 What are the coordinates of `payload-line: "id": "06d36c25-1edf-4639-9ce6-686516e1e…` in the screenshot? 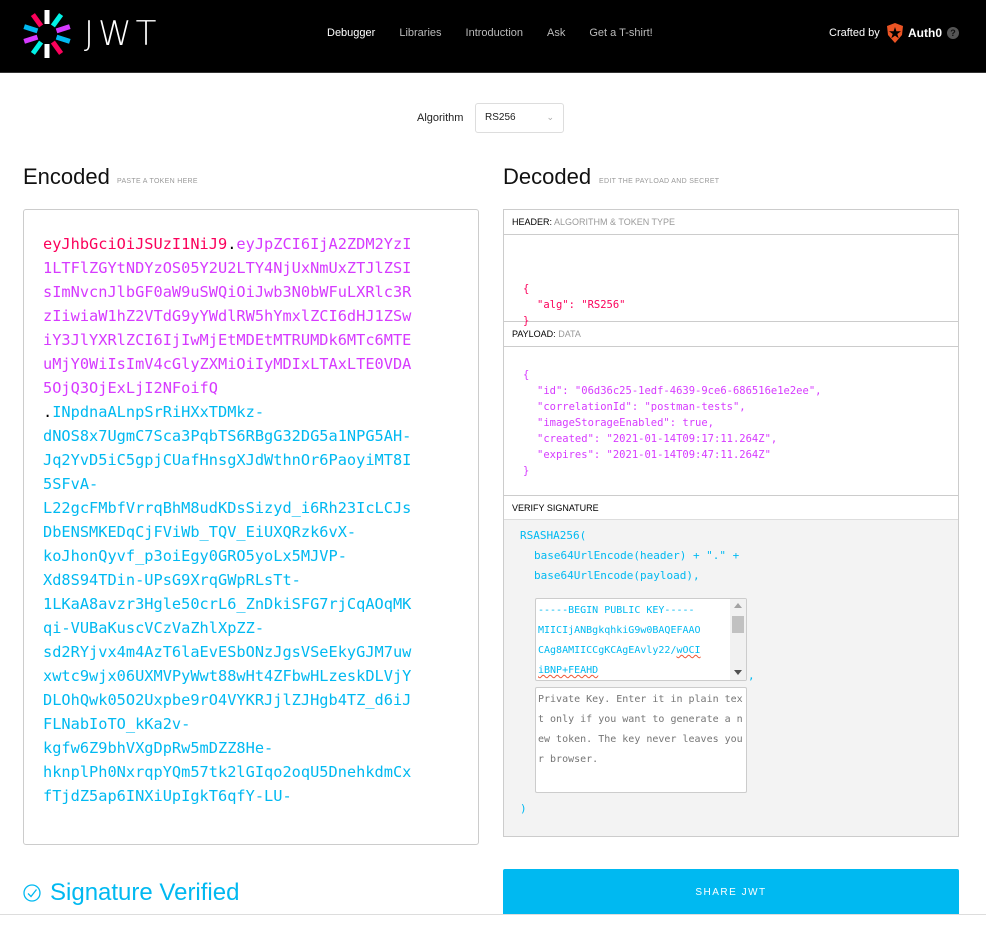 It's located at (679, 391).